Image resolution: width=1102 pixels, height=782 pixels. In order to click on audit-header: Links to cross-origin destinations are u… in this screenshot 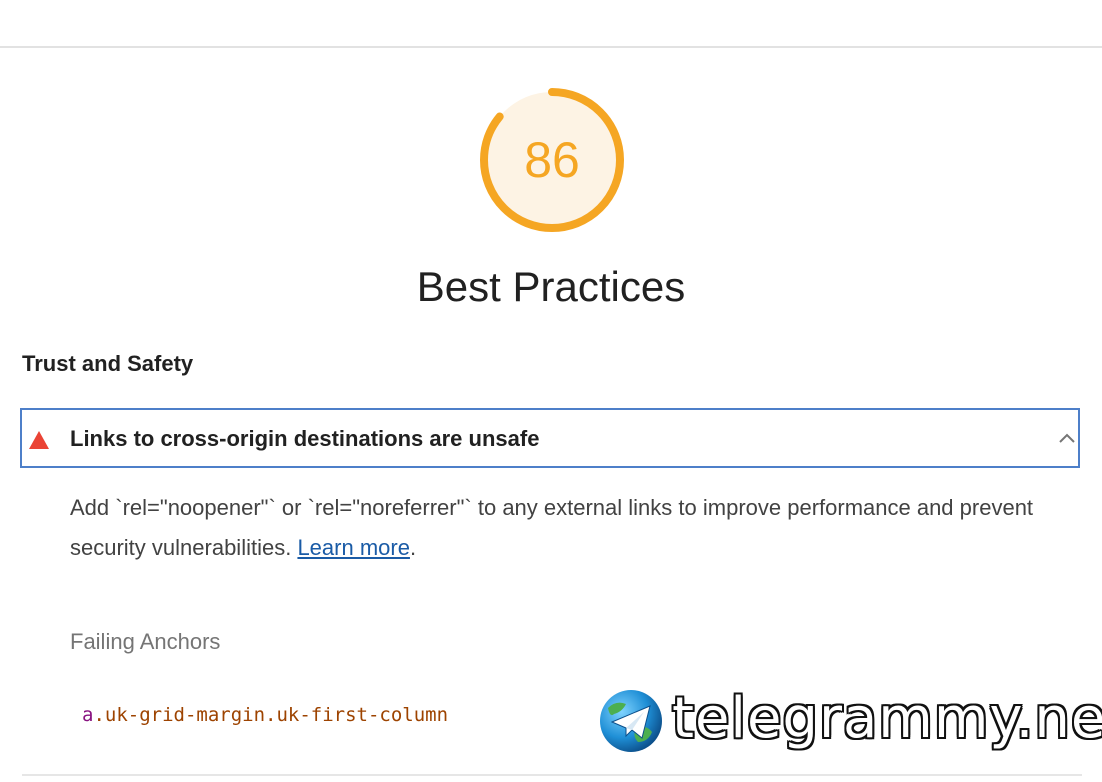, I will do `click(550, 438)`.